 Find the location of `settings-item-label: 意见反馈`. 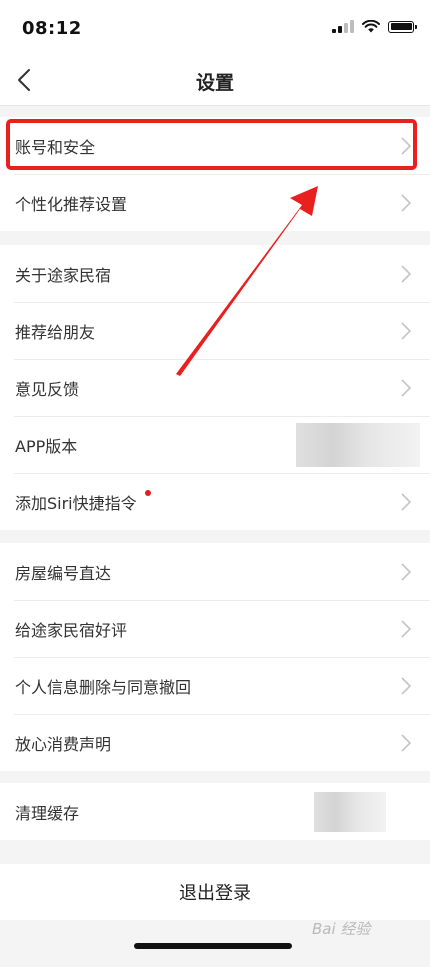

settings-item-label: 意见反馈 is located at coordinates (47, 389).